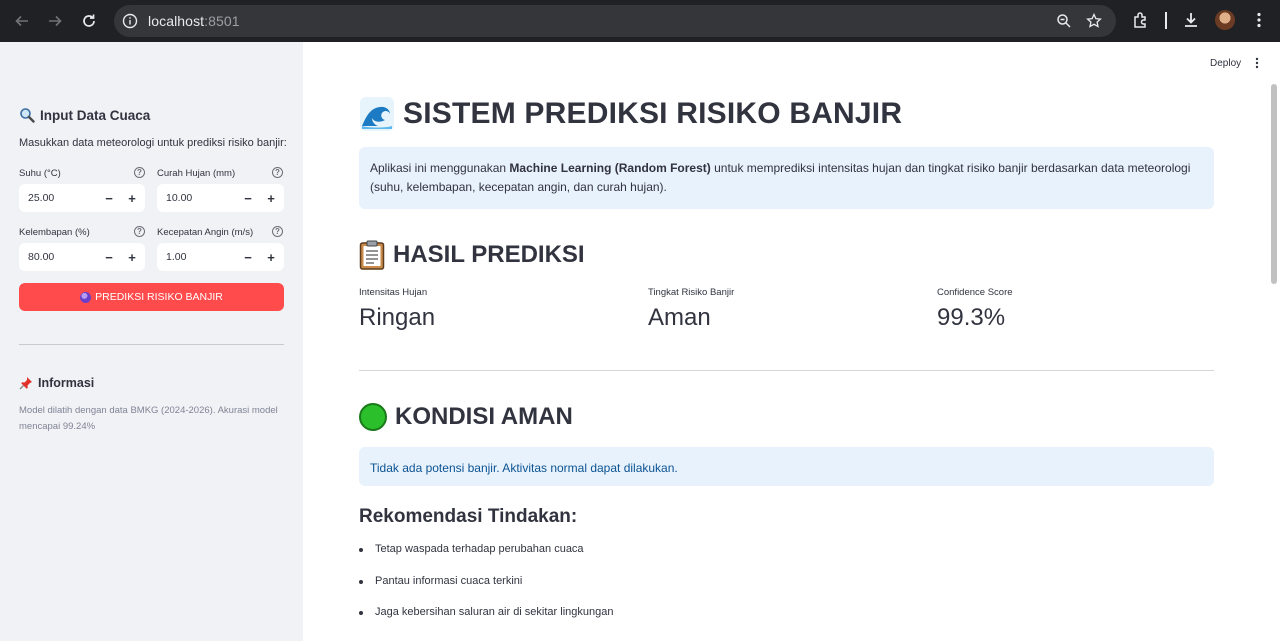 This screenshot has height=641, width=1280. What do you see at coordinates (397, 309) in the screenshot?
I see `metric-rain-intensity: Intensitas Hujan Ringan` at bounding box center [397, 309].